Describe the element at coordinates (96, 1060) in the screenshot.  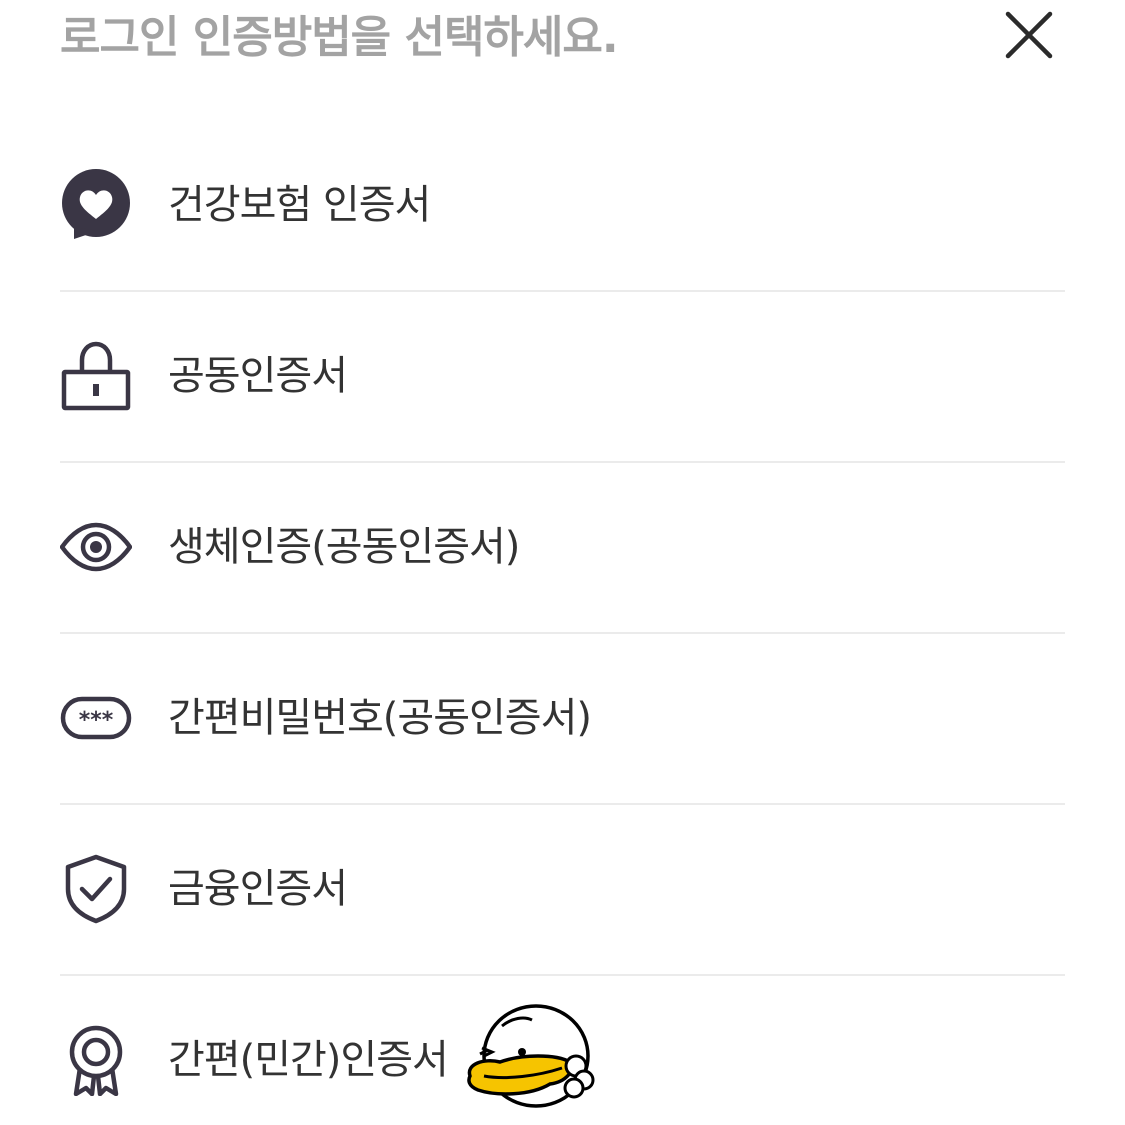
I see `award-badge-icon` at that location.